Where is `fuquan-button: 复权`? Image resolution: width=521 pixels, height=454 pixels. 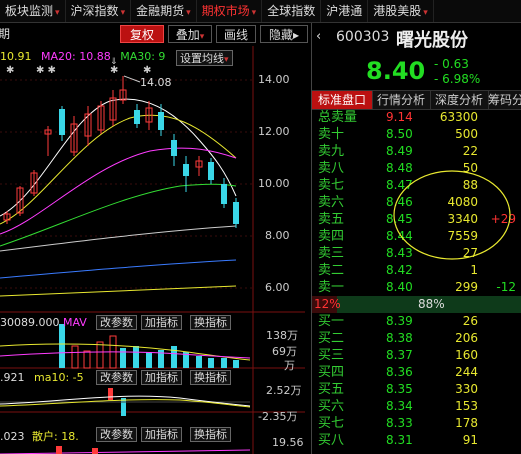
fuquan-button: 复权 is located at coordinates (142, 34).